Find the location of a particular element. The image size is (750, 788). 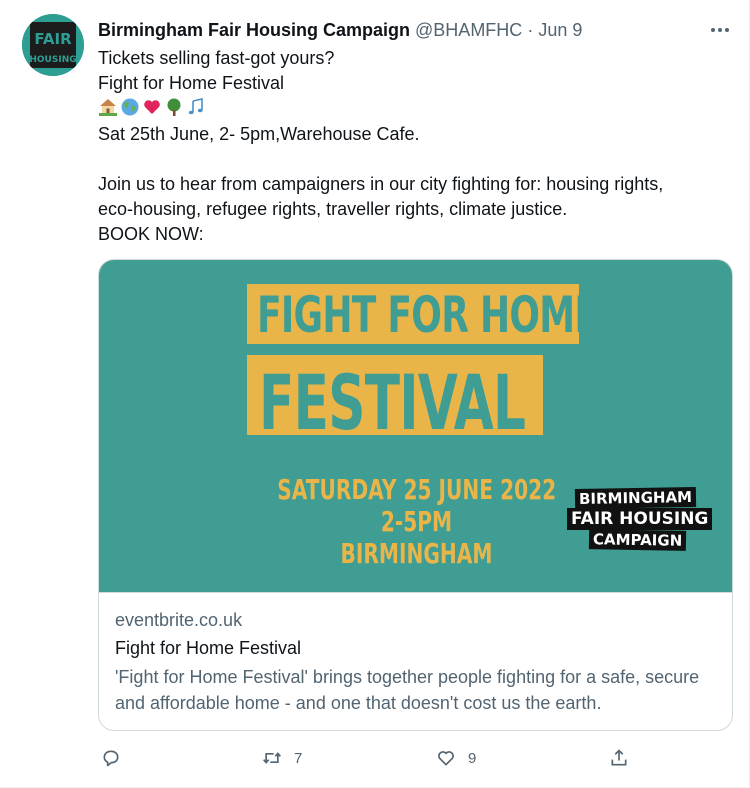

retweet-count: 7 is located at coordinates (298, 758).